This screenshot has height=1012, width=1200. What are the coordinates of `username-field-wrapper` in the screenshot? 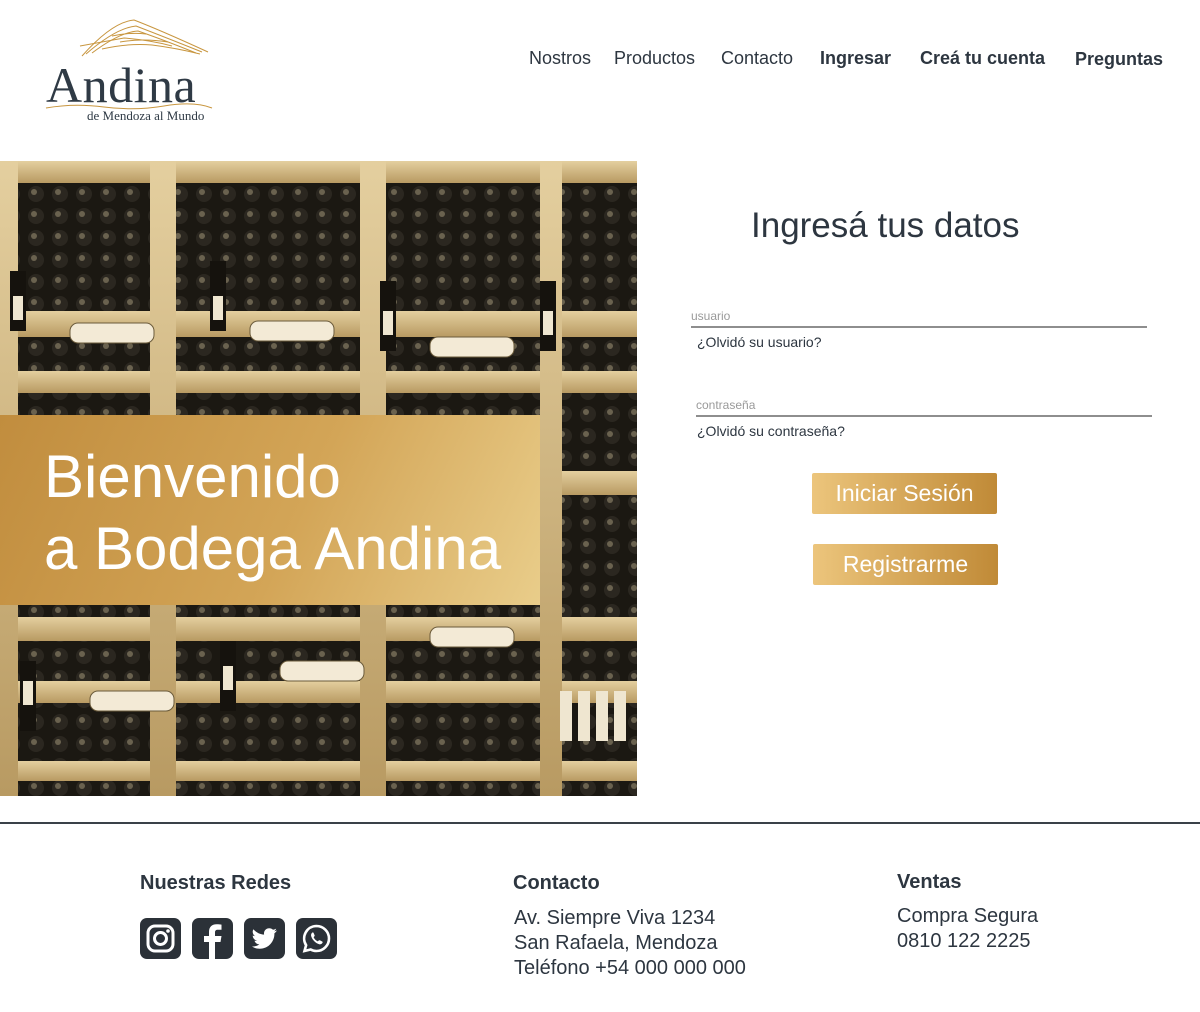 It's located at (919, 317).